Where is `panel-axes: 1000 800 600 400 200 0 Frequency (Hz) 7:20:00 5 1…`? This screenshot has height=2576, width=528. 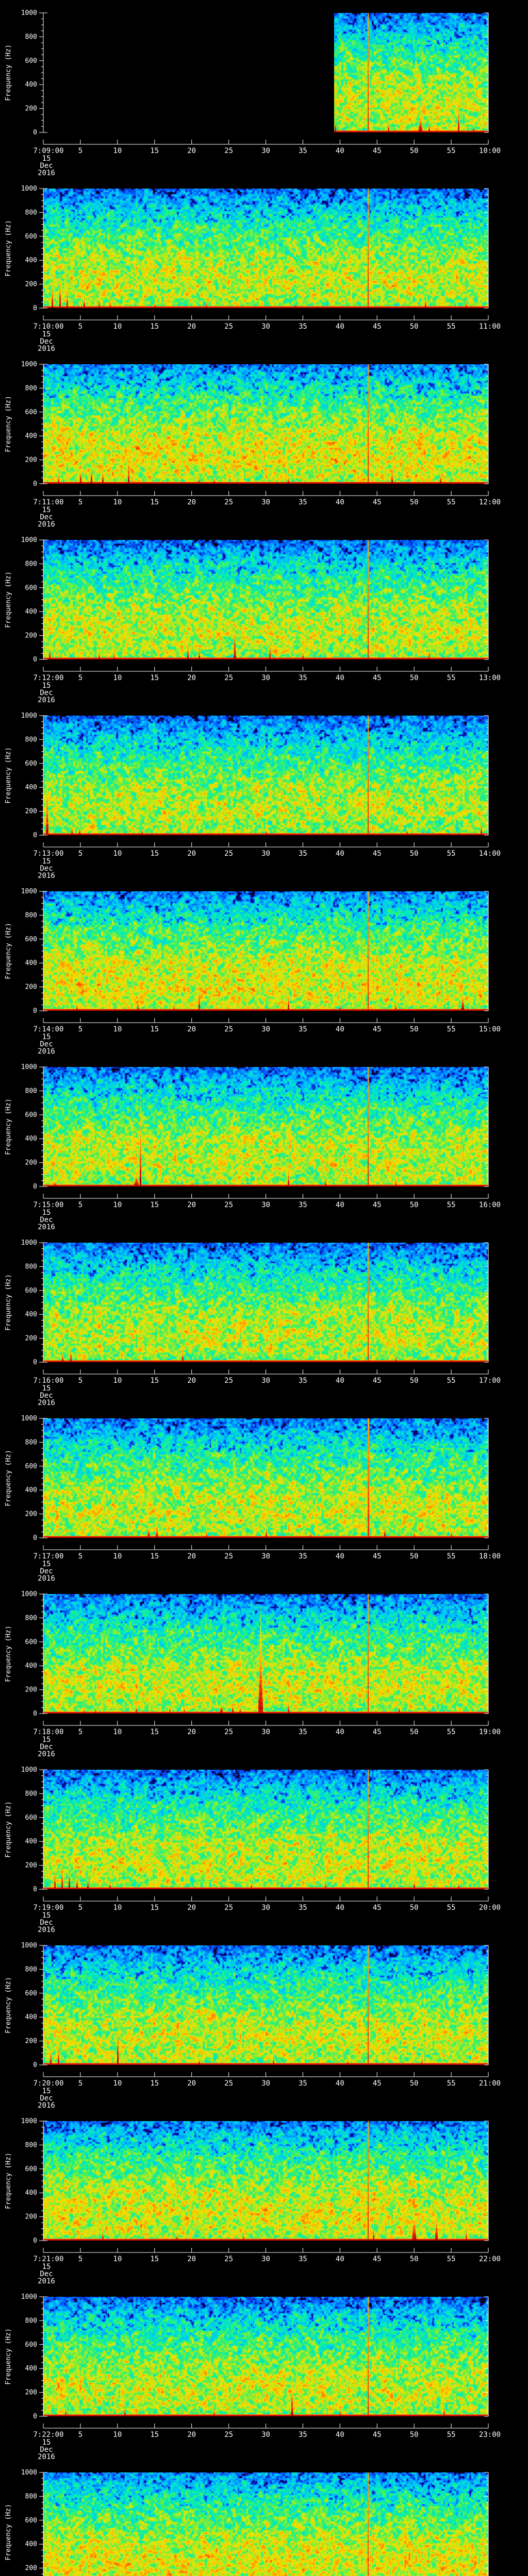
panel-axes: 1000 800 600 400 200 0 Frequency (Hz) 7:20:00 5 1… is located at coordinates (253, 2025).